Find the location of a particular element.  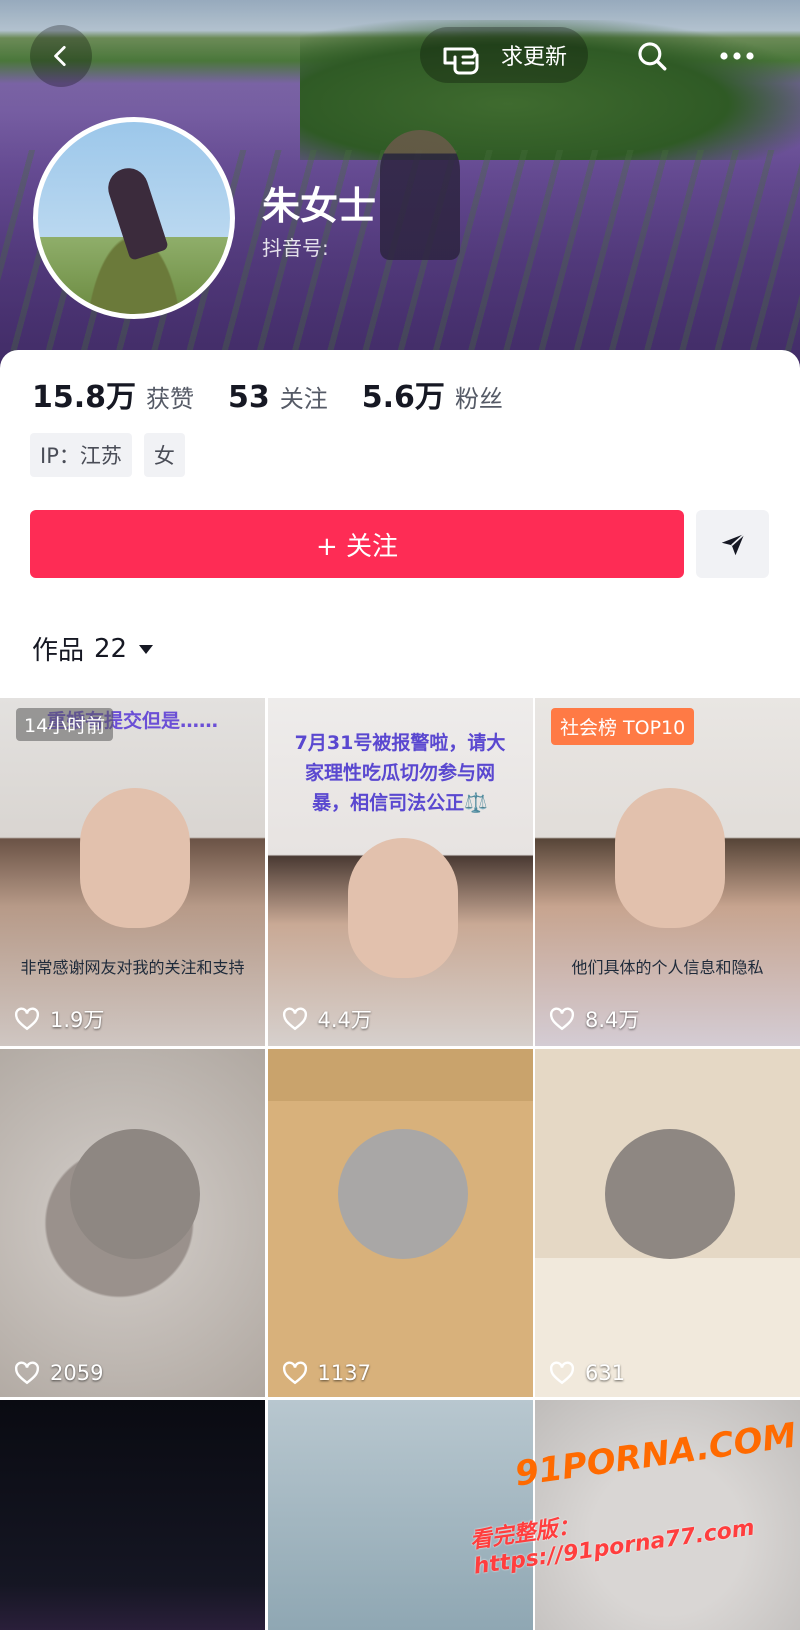

video-tile: 1137 is located at coordinates (400, 1223).